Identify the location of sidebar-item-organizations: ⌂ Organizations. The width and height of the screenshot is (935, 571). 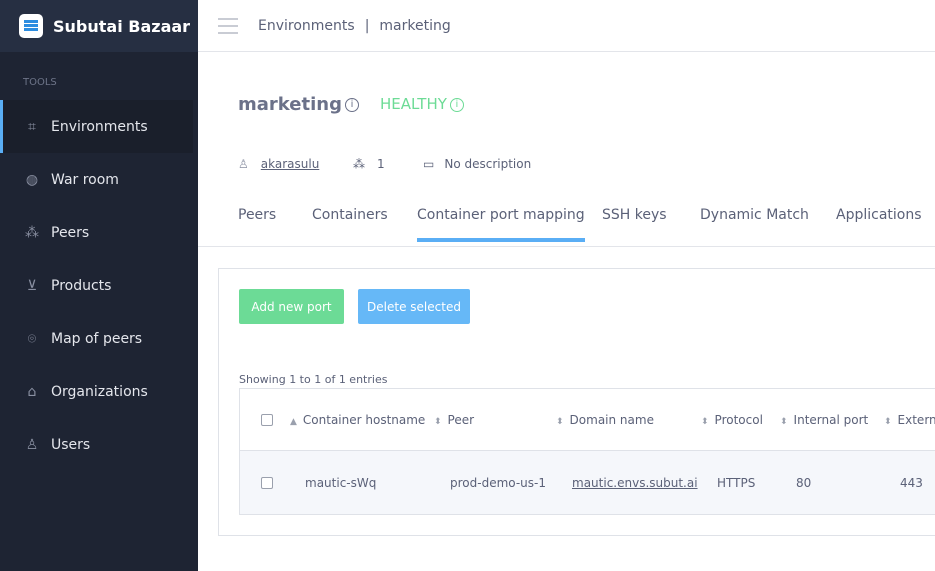
(96, 391).